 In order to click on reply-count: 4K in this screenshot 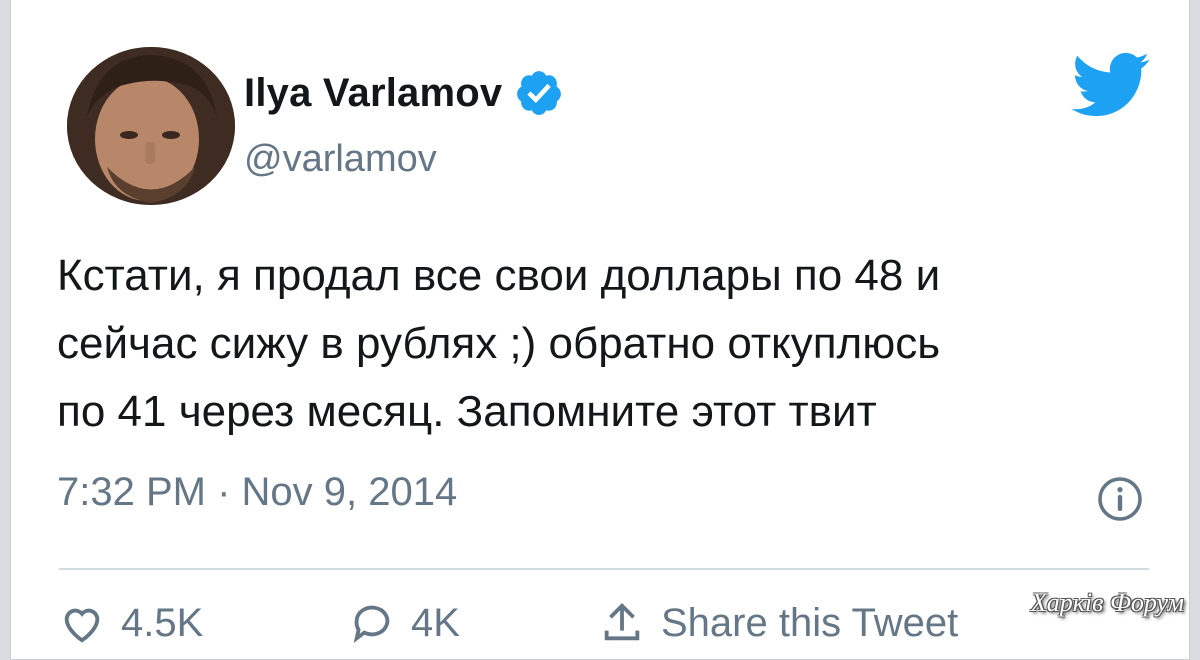, I will do `click(435, 622)`.